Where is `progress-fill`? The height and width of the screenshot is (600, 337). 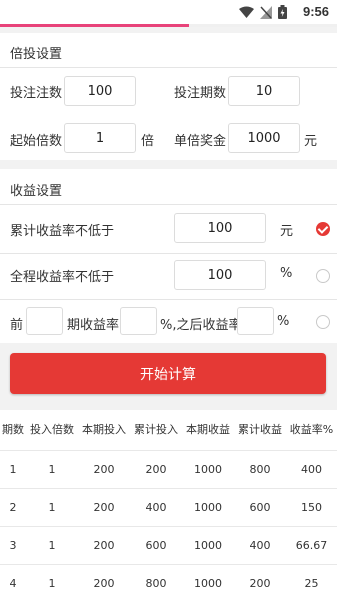 progress-fill is located at coordinates (94, 25).